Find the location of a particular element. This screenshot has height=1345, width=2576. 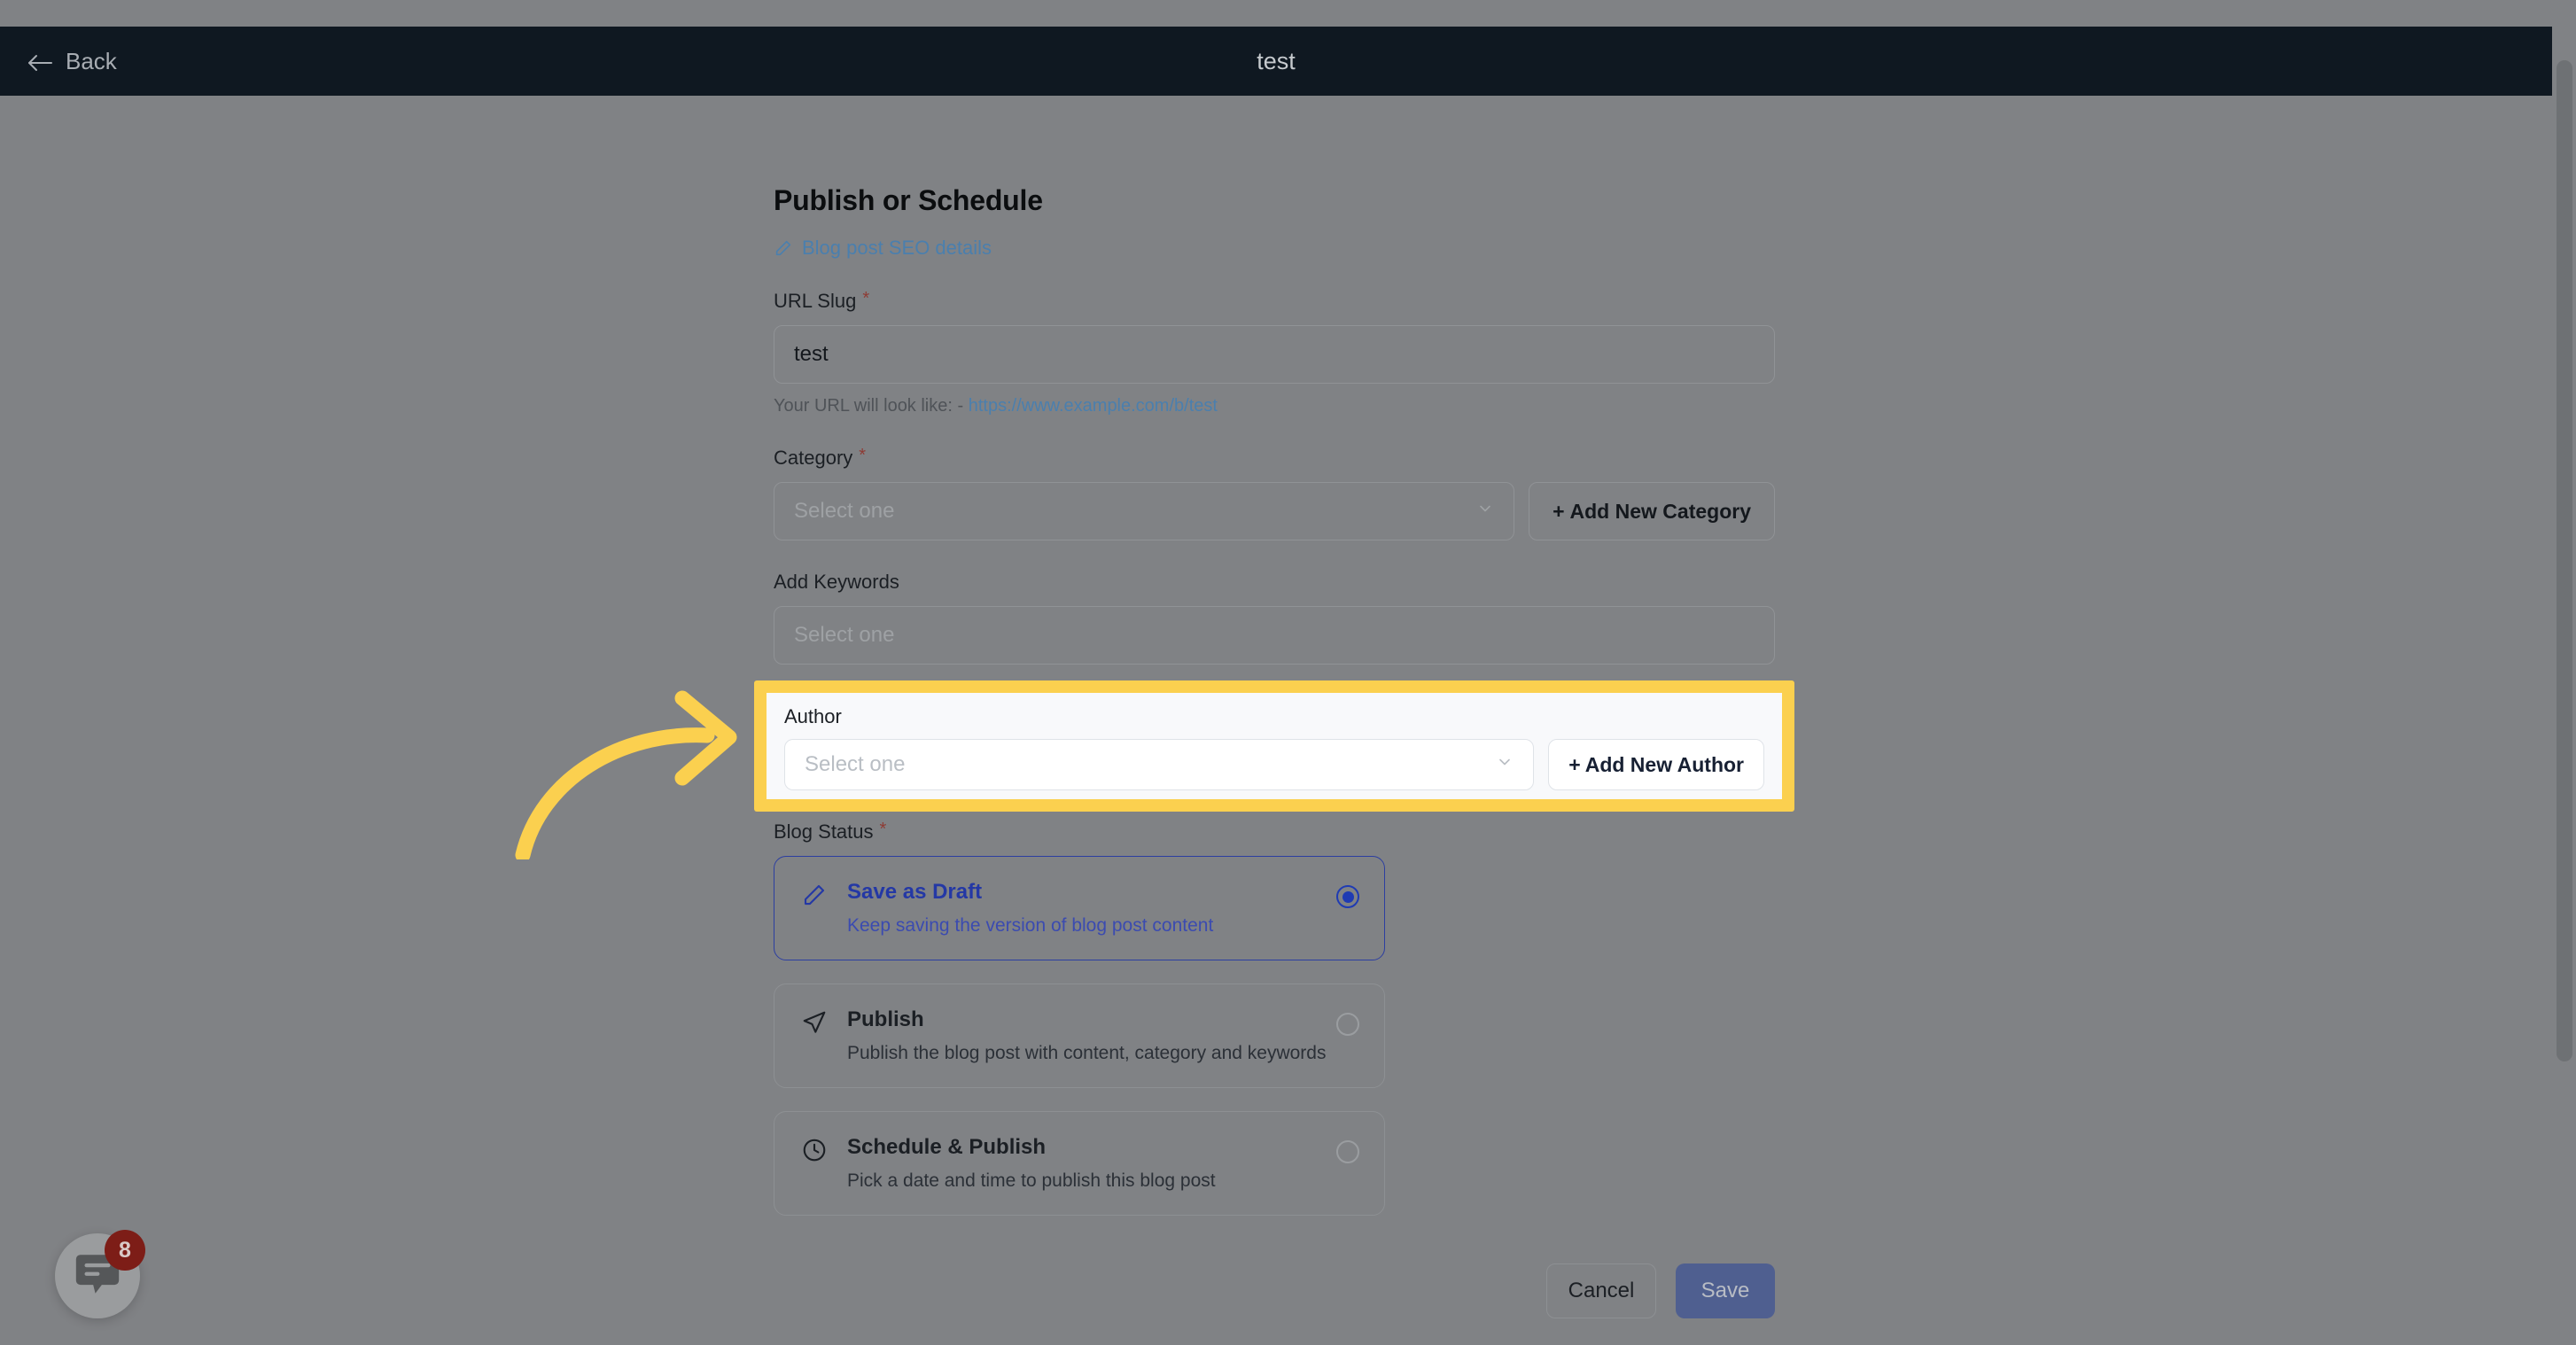

header-title: test is located at coordinates (1277, 61).